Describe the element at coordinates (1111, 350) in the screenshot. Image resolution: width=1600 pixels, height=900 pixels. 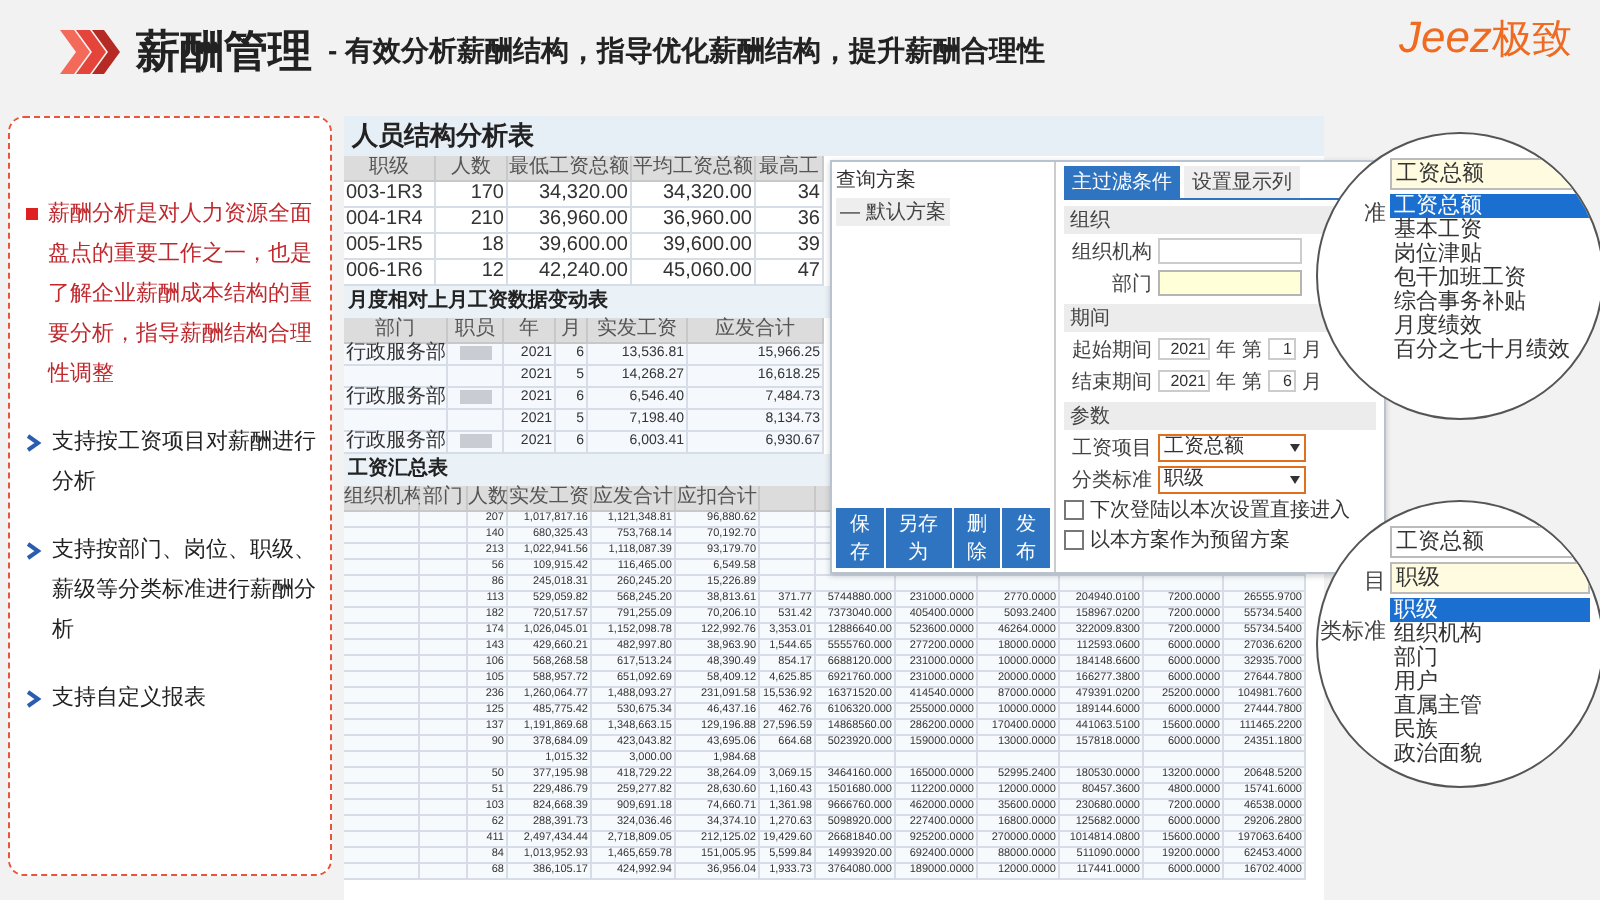
I see `field-label: 起始期间` at that location.